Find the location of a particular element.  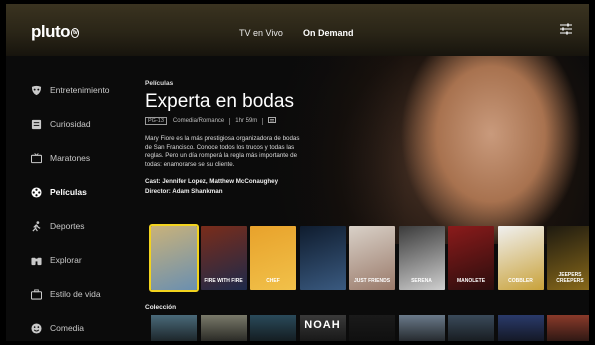

briefcase-icon is located at coordinates (36, 294).